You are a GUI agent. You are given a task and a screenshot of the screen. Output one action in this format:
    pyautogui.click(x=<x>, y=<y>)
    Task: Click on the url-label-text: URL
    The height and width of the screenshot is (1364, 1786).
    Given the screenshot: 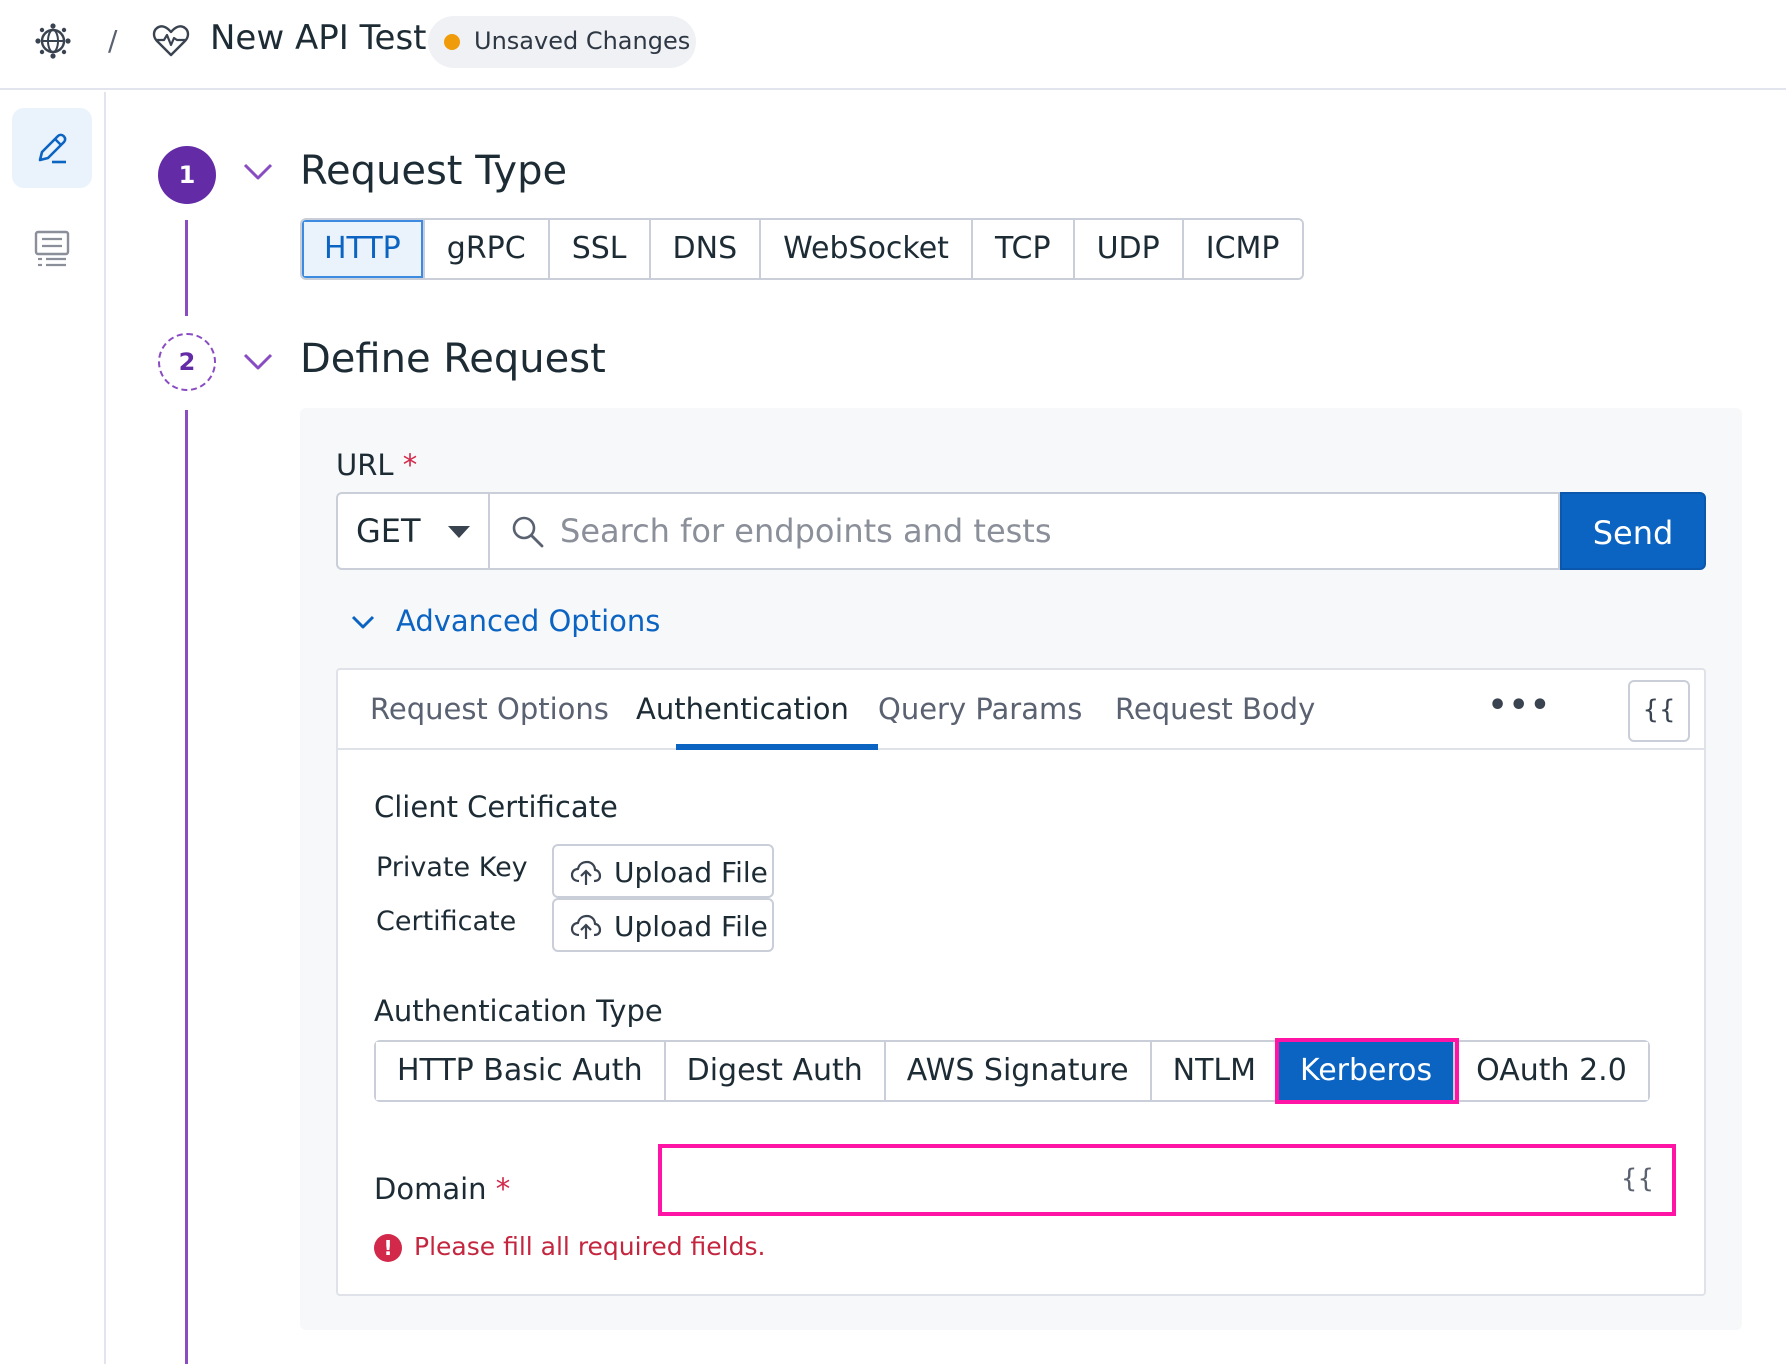 What is the action you would take?
    pyautogui.click(x=365, y=465)
    